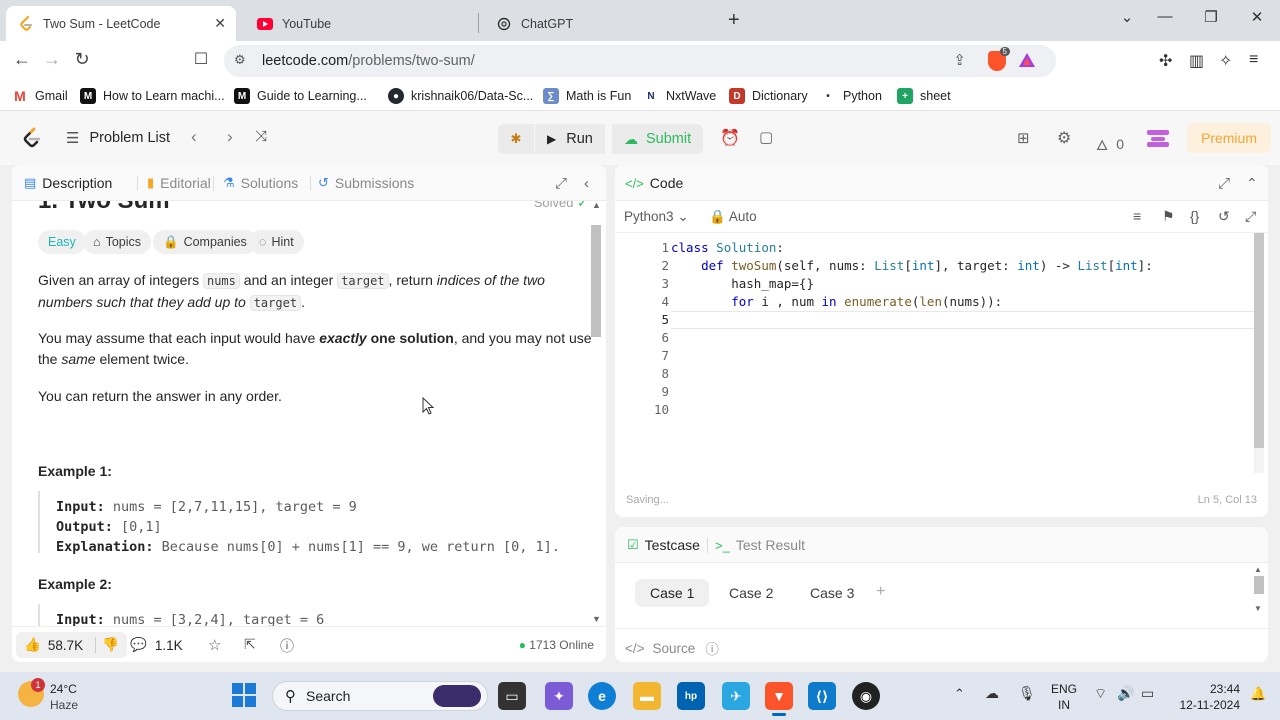 Image resolution: width=1280 pixels, height=720 pixels. What do you see at coordinates (62, 242) in the screenshot?
I see `difficulty-badge: Easy` at bounding box center [62, 242].